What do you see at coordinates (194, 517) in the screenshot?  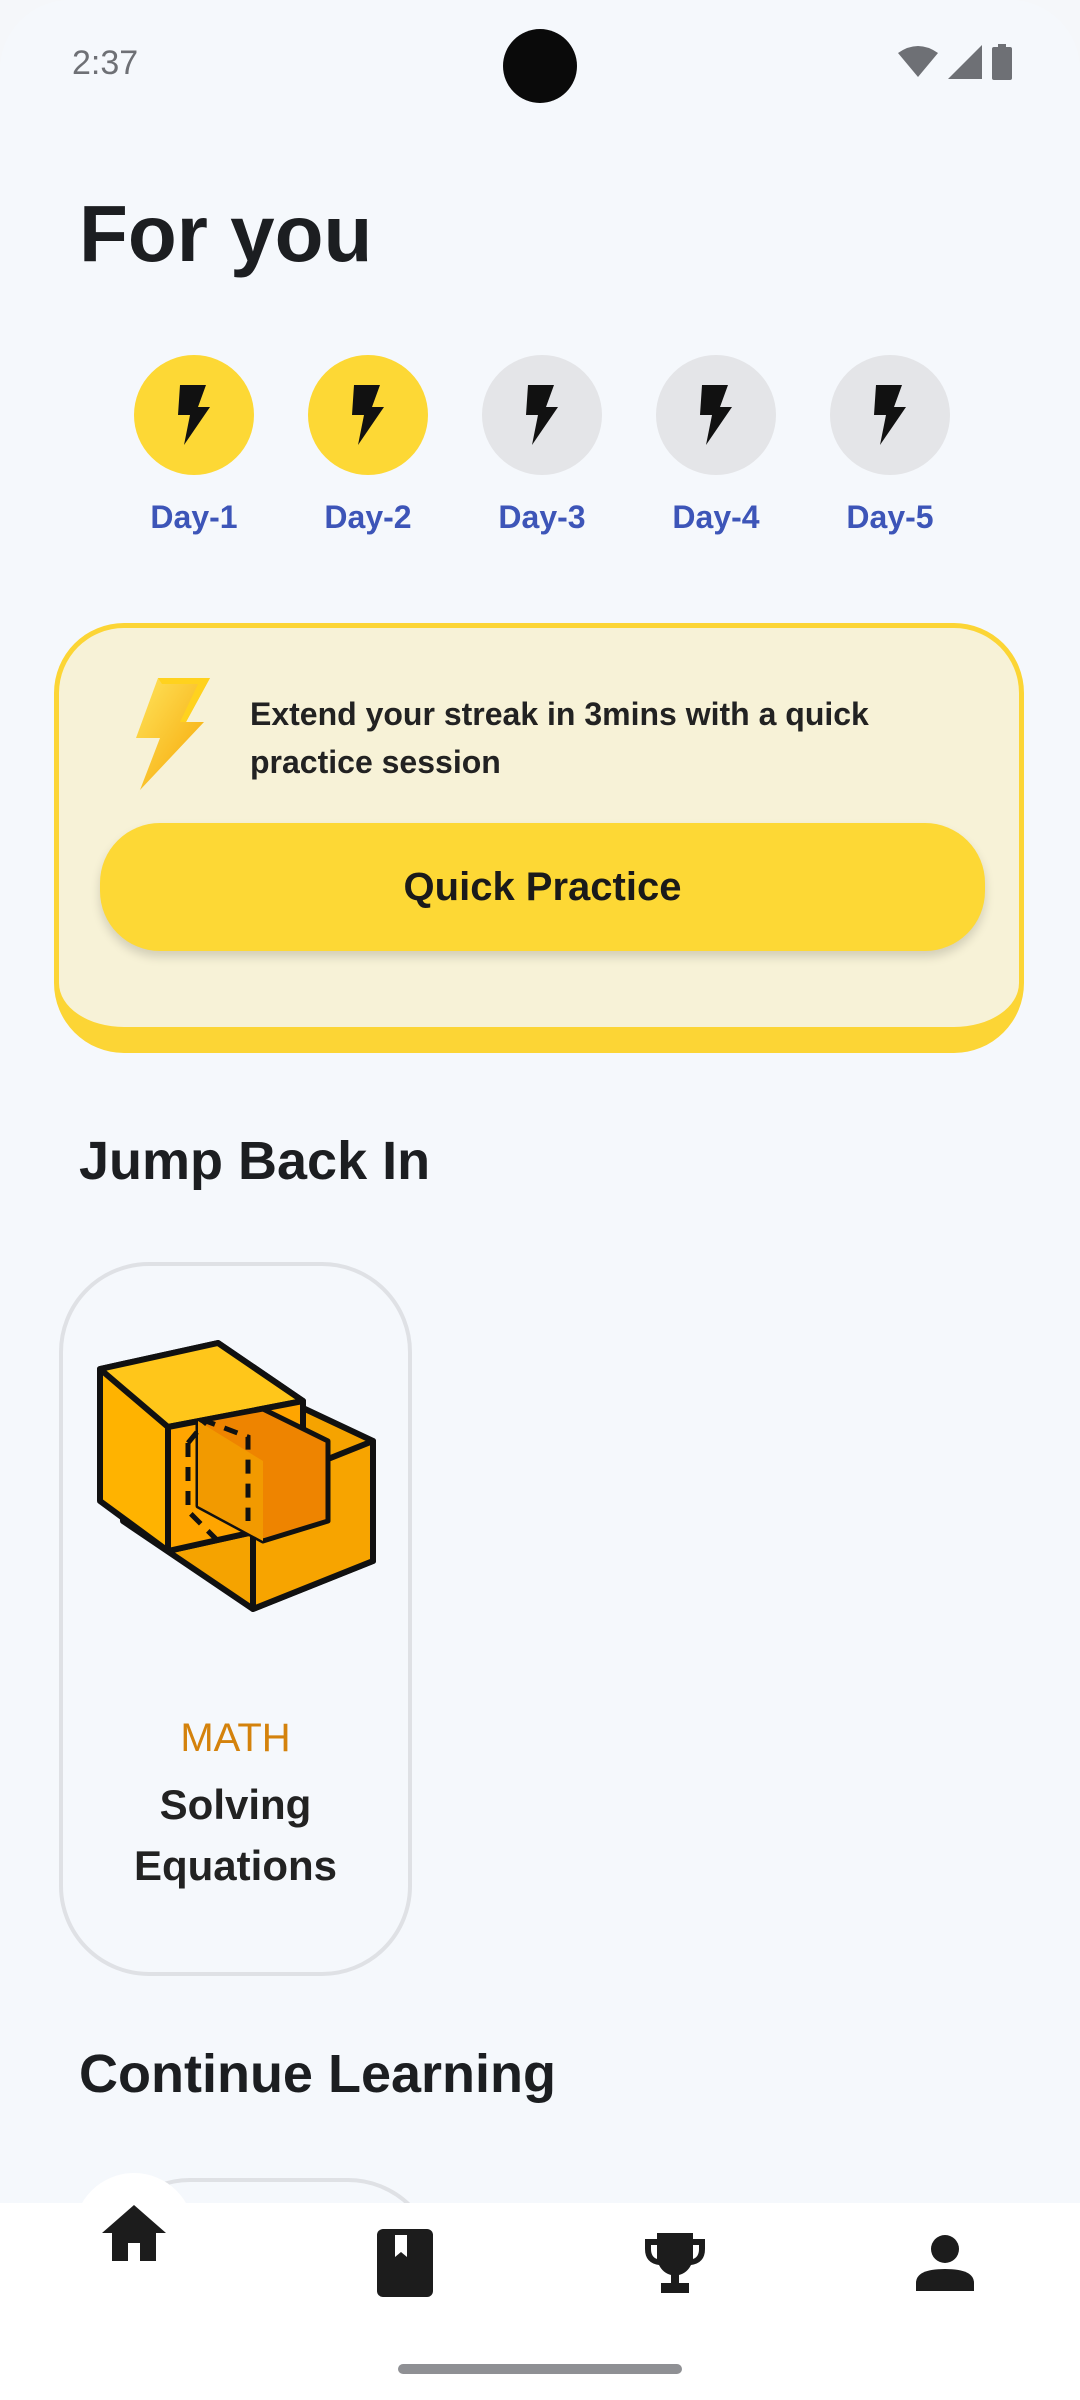 I see `day-label: Day-1` at bounding box center [194, 517].